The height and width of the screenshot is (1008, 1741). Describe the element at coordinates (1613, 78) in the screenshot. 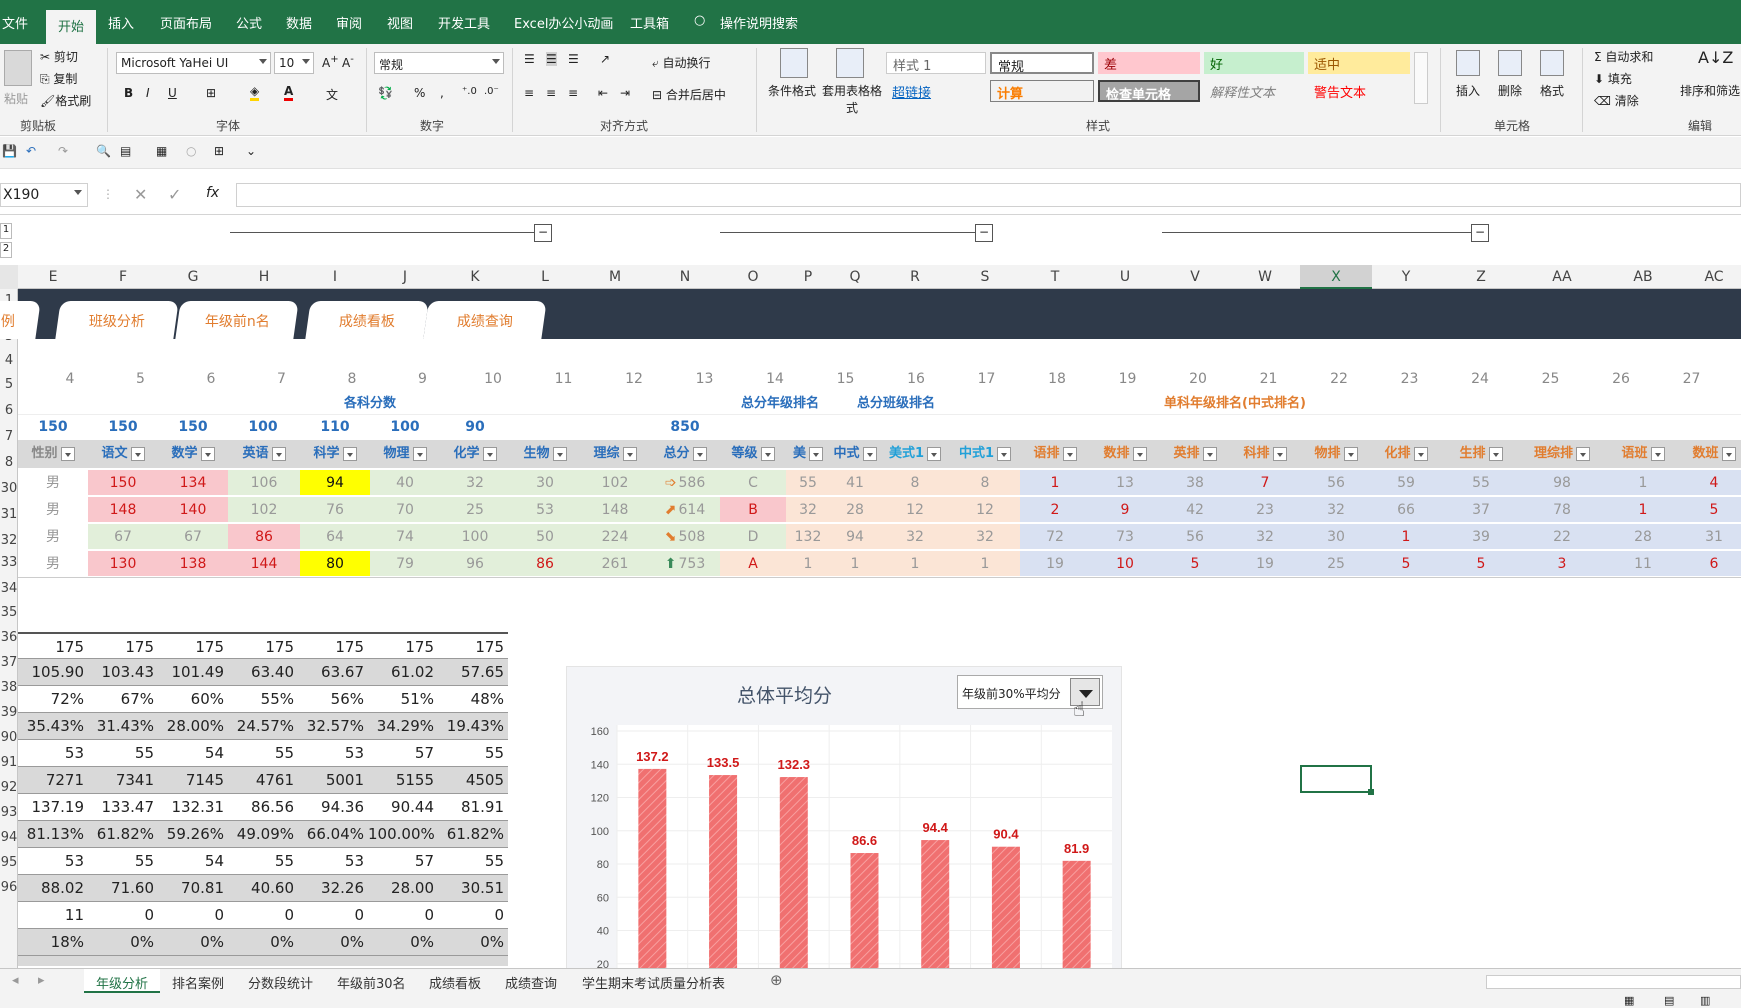

I see `fill-button: ⬇ 填充` at that location.